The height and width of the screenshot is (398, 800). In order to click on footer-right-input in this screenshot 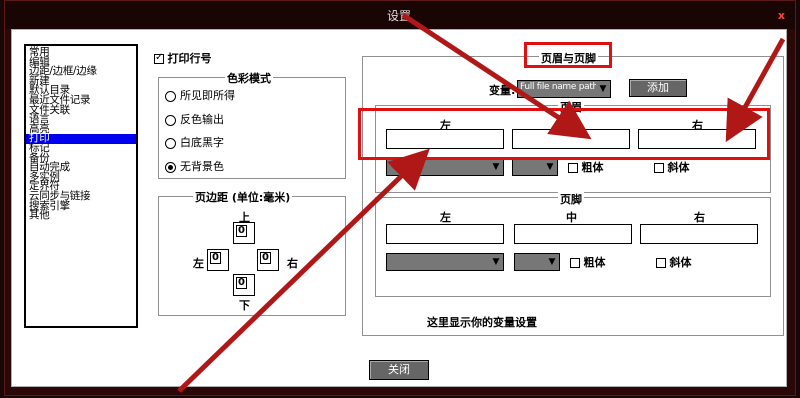, I will do `click(699, 234)`.